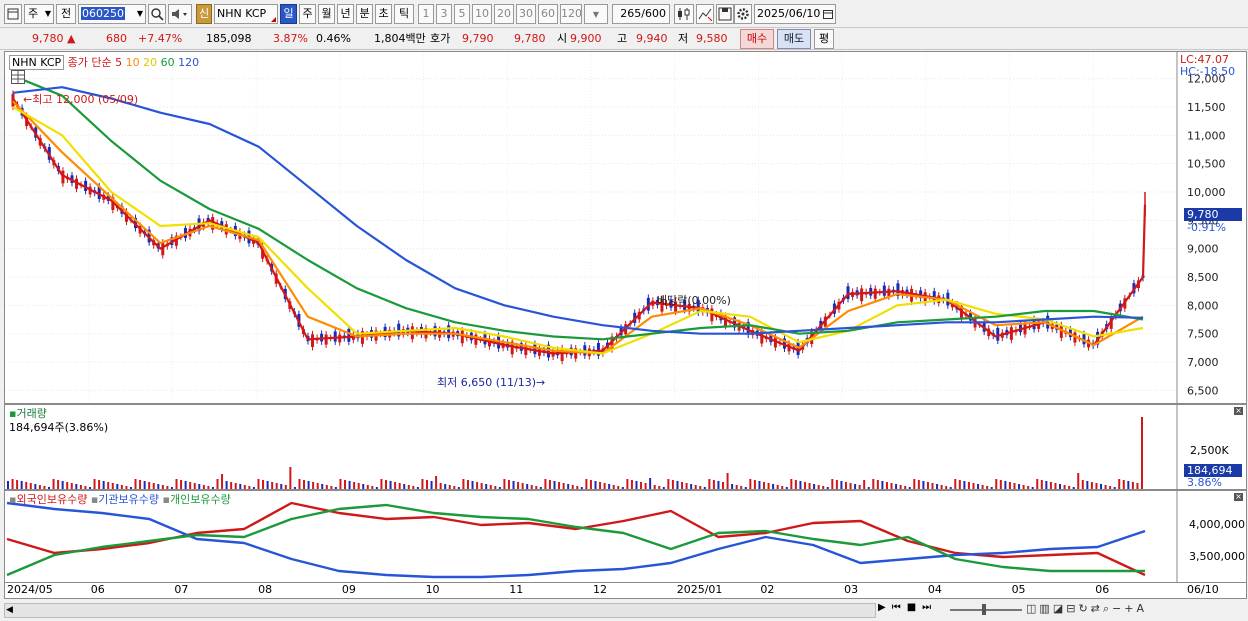 The image size is (1248, 621). What do you see at coordinates (307, 14) in the screenshot?
I see `period-week-button: 주` at bounding box center [307, 14].